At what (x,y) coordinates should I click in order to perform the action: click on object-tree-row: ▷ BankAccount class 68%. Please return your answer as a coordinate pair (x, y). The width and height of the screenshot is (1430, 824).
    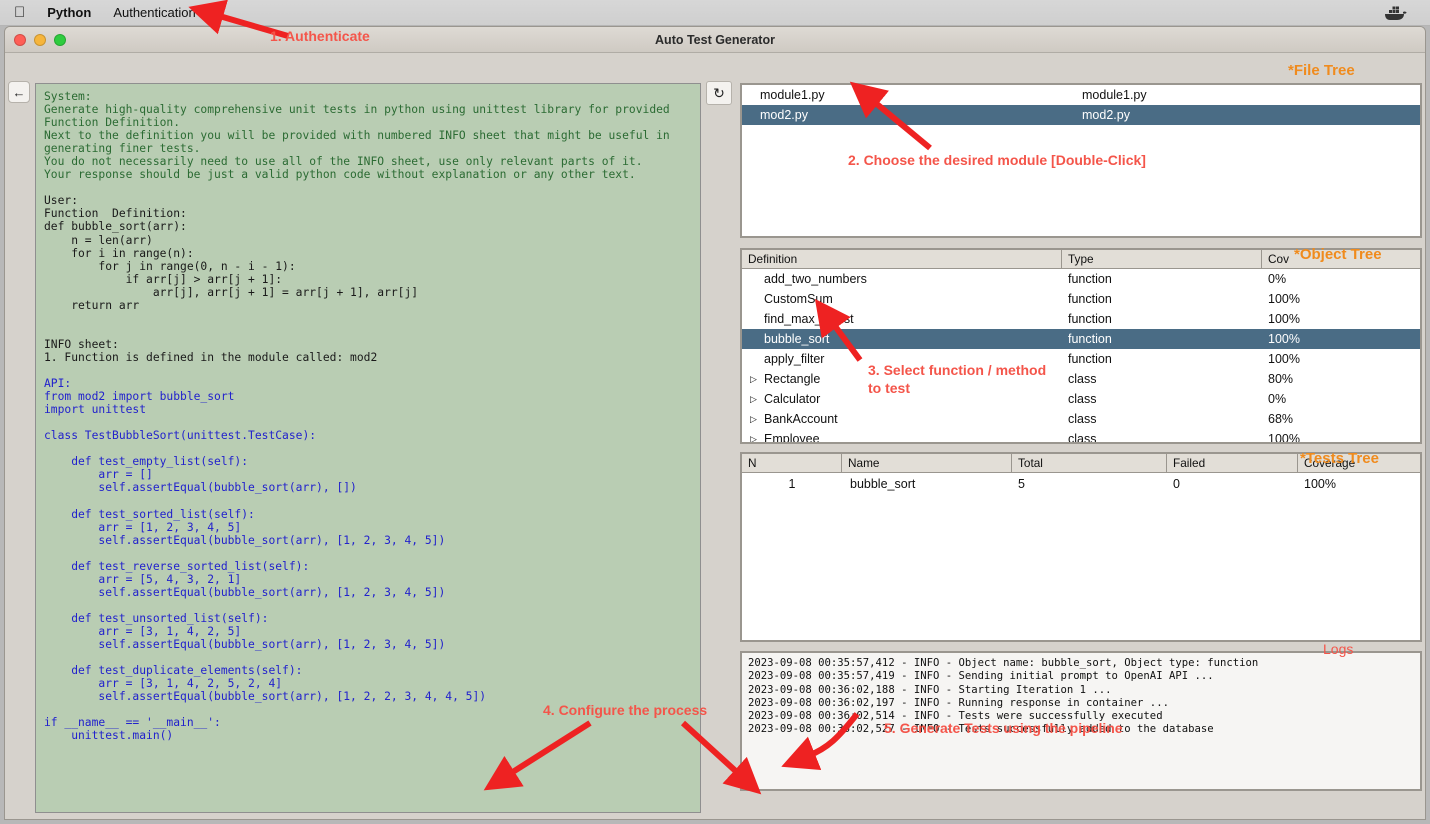
    Looking at the image, I should click on (1081, 419).